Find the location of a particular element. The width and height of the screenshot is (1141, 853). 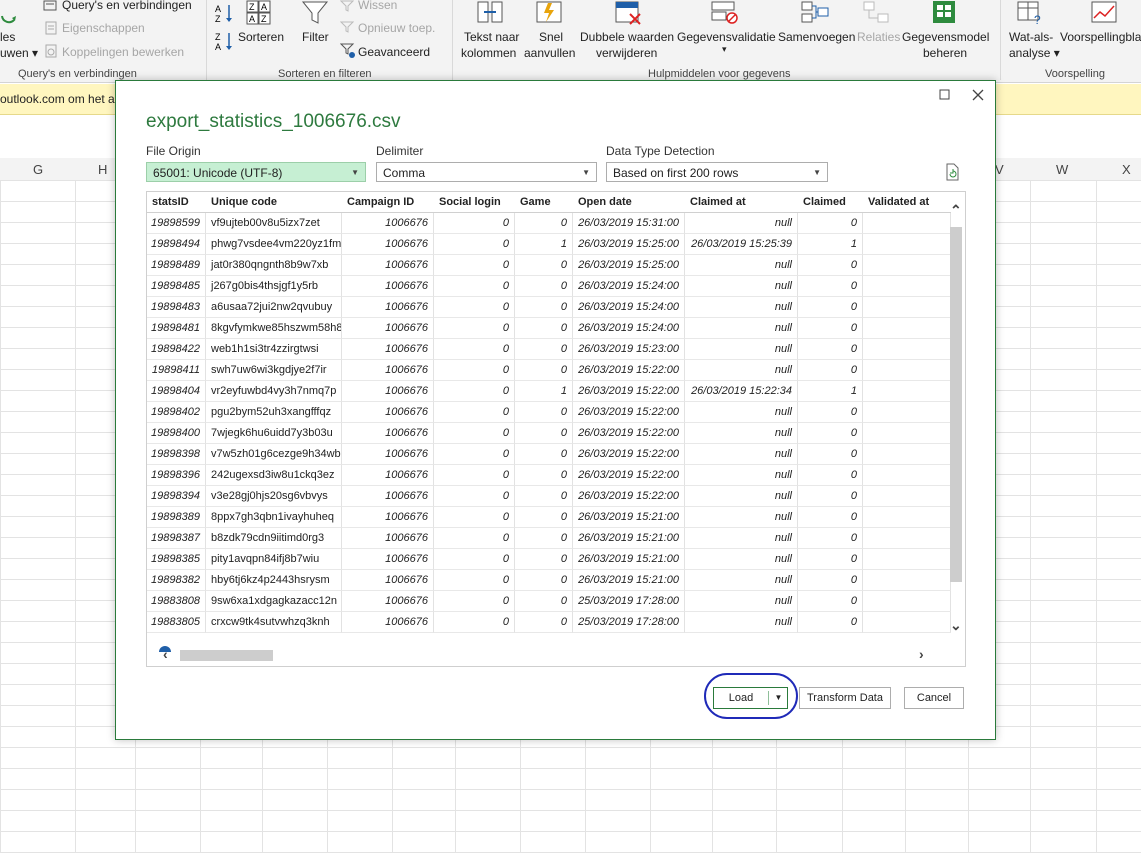

cell-stats-id: 19898402 is located at coordinates (176, 412).